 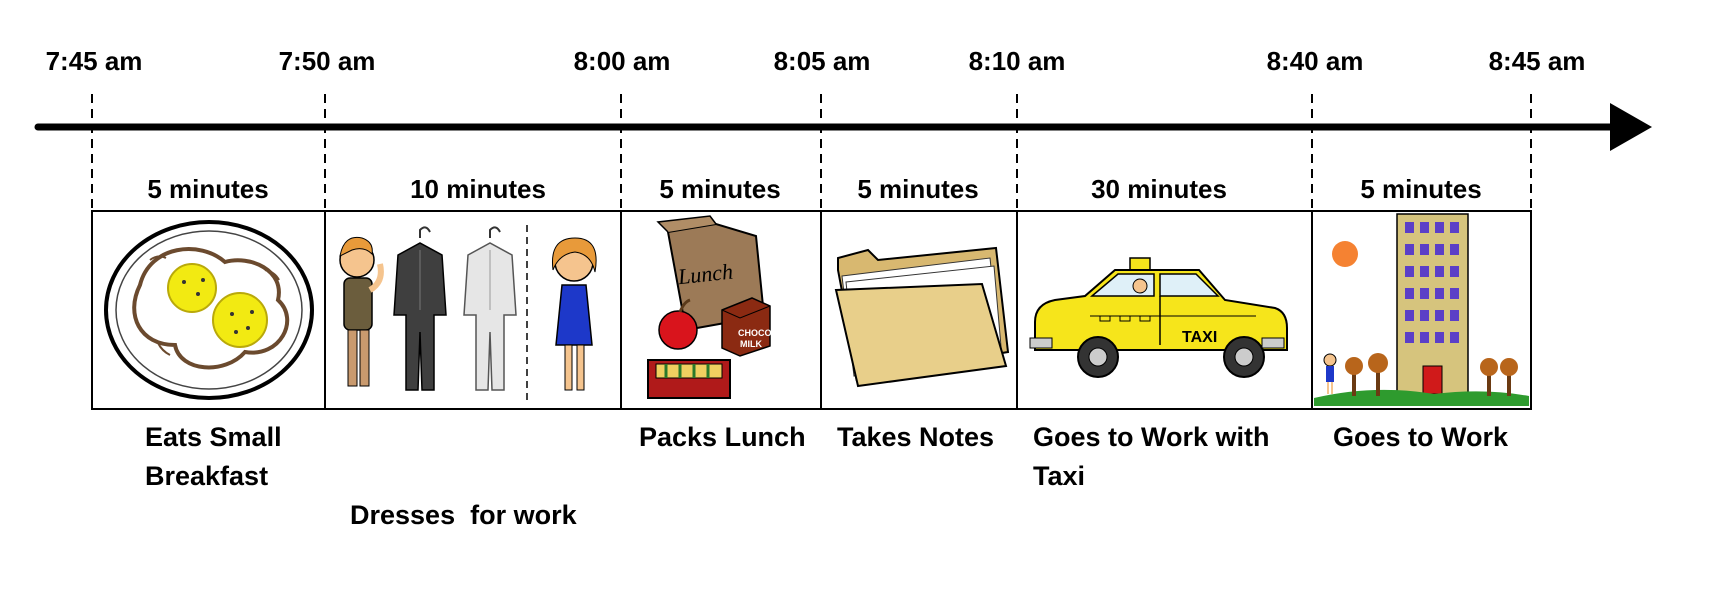 I want to click on activity-label-lunch: Packs Lunch, so click(x=722, y=437).